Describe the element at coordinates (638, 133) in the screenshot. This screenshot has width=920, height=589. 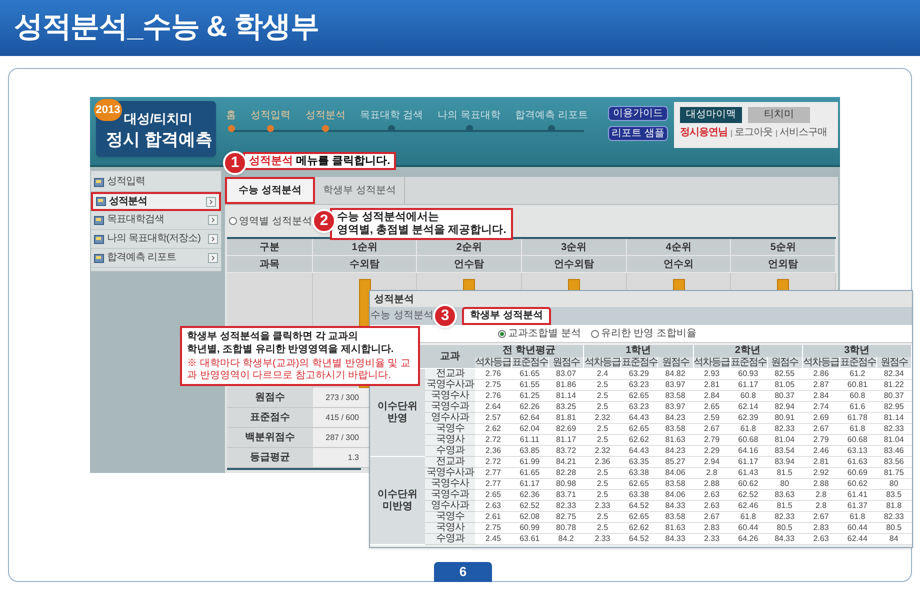
I see `header-button: 리포트 샘플` at that location.